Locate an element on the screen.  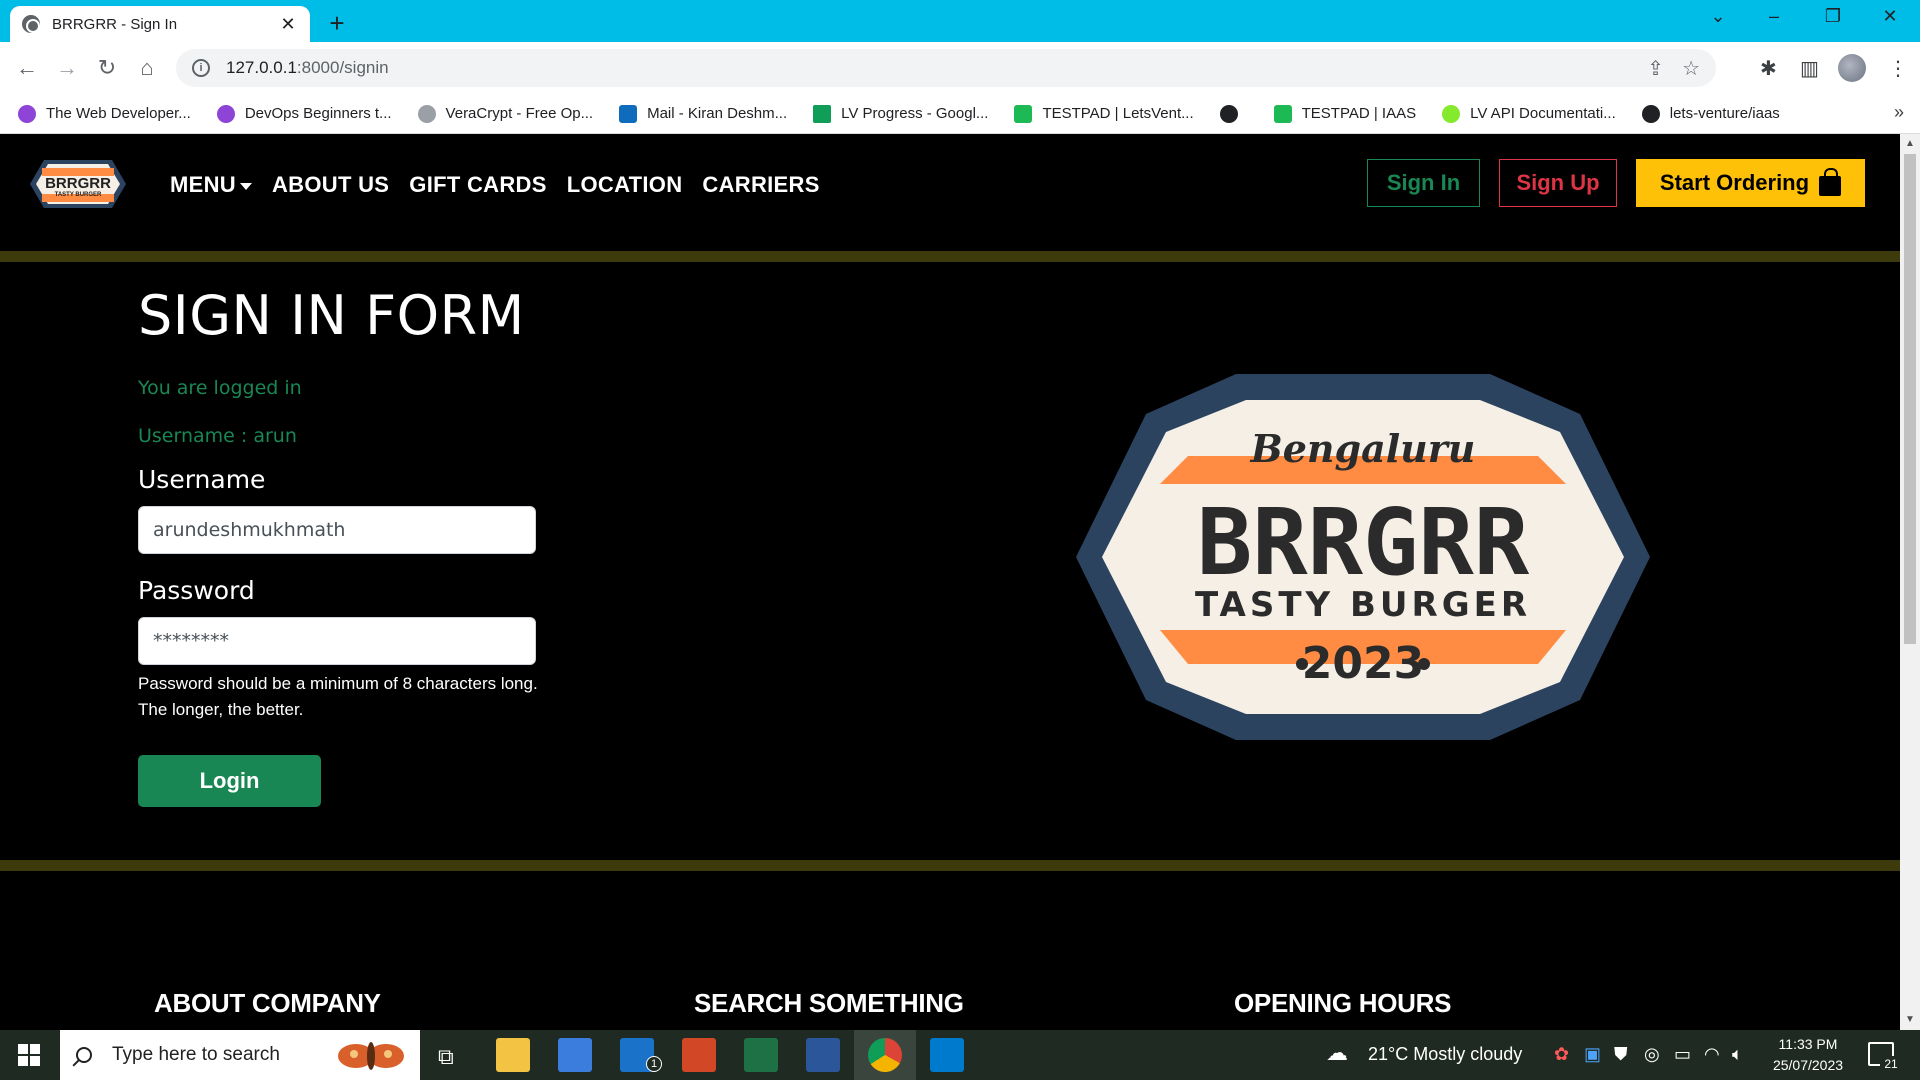
excel-icon is located at coordinates (761, 1055).